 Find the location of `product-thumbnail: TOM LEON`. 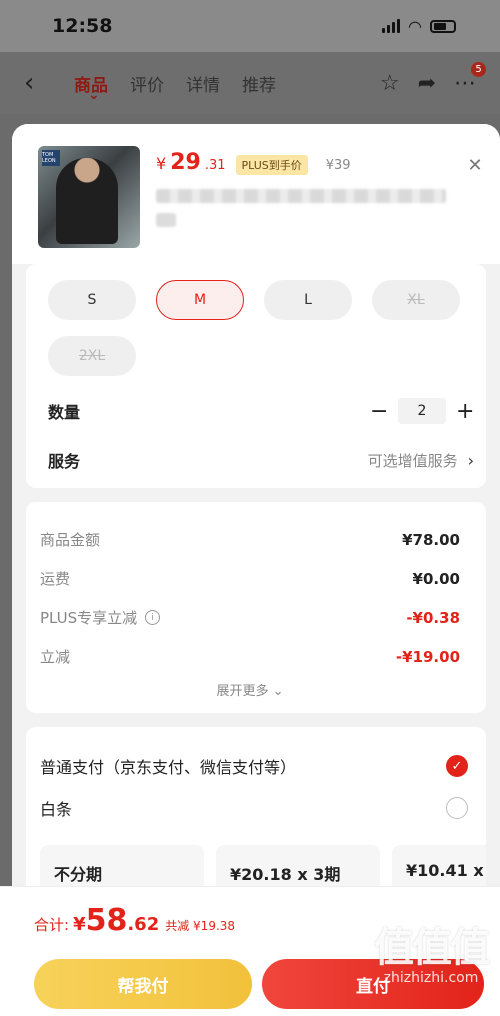

product-thumbnail: TOM LEON is located at coordinates (89, 197).